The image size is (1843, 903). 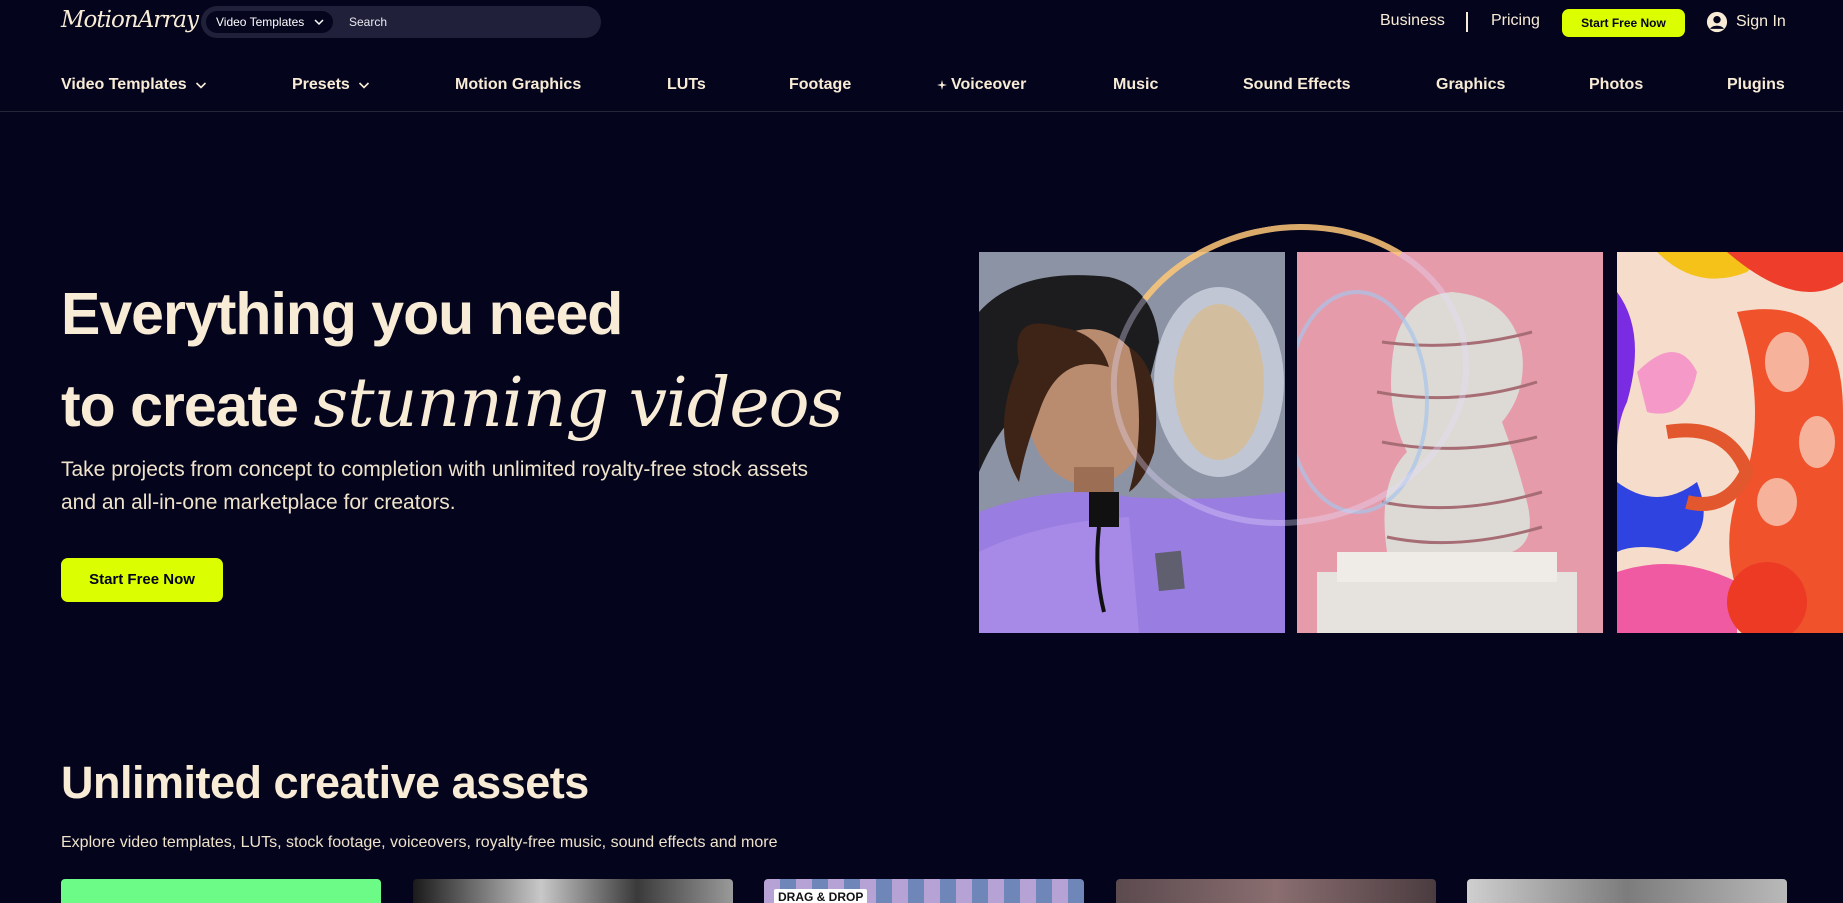 What do you see at coordinates (942, 85) in the screenshot?
I see `sparkle-icon` at bounding box center [942, 85].